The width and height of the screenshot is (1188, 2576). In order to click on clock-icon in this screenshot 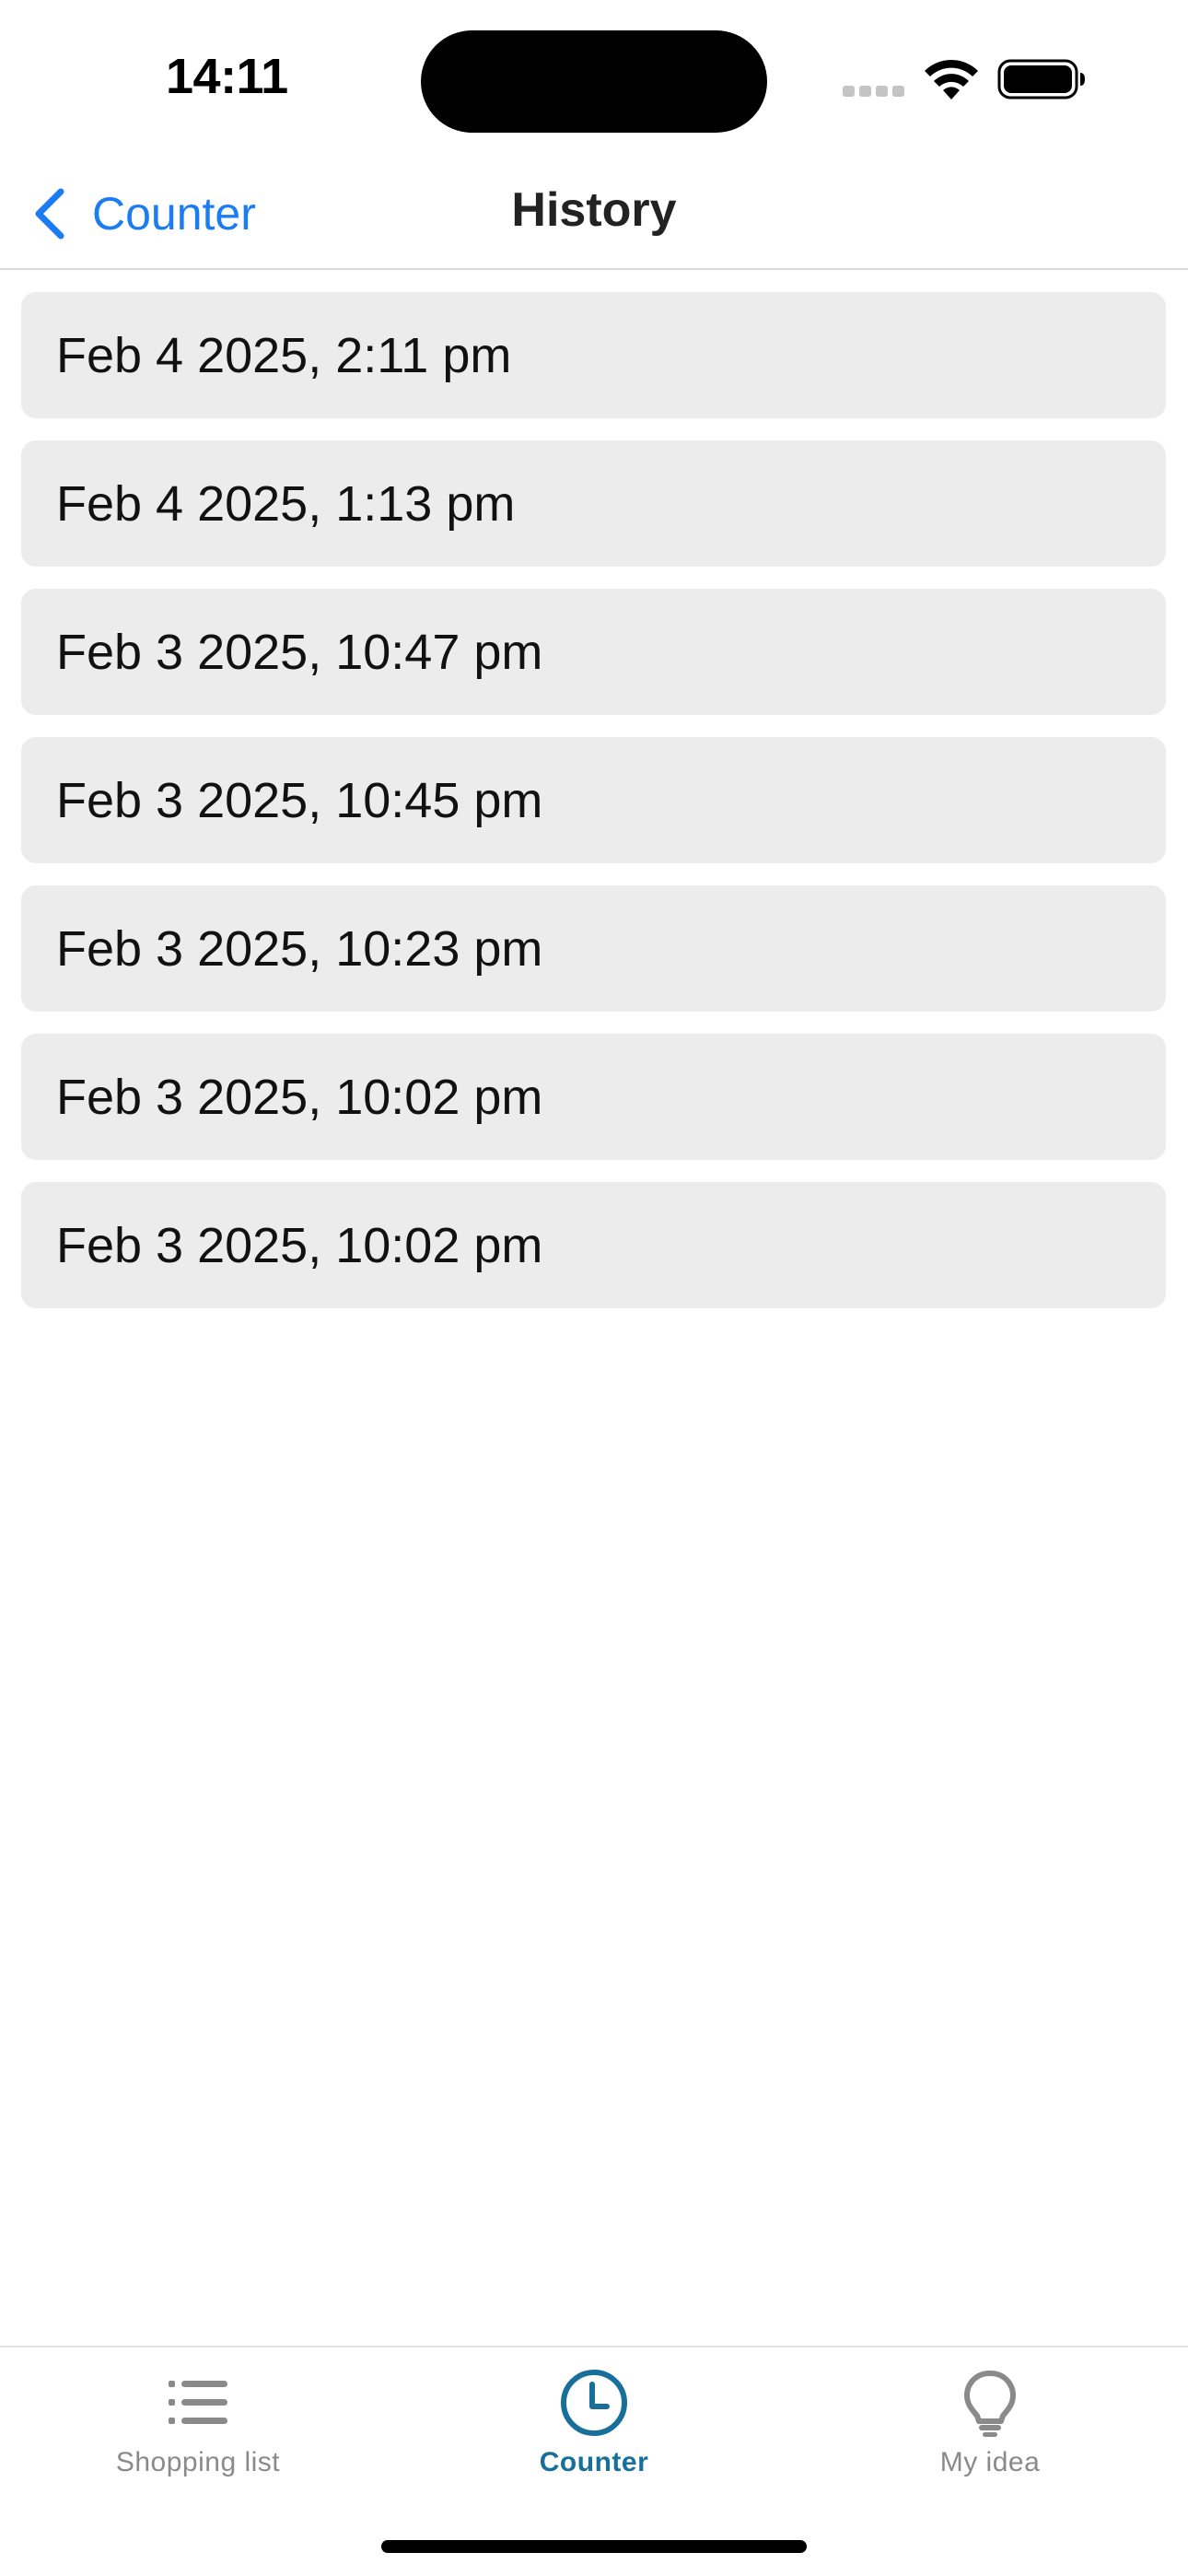, I will do `click(594, 2403)`.